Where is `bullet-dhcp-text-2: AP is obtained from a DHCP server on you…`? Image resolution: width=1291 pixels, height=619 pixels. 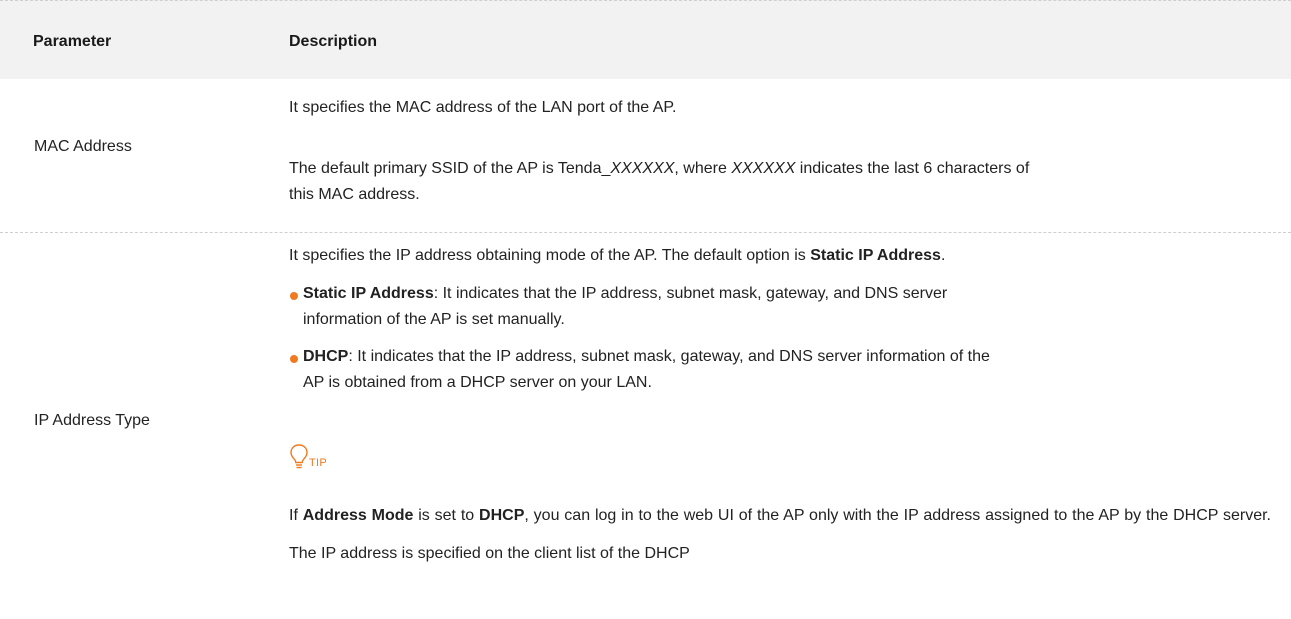 bullet-dhcp-text-2: AP is obtained from a DHCP server on you… is located at coordinates (477, 382).